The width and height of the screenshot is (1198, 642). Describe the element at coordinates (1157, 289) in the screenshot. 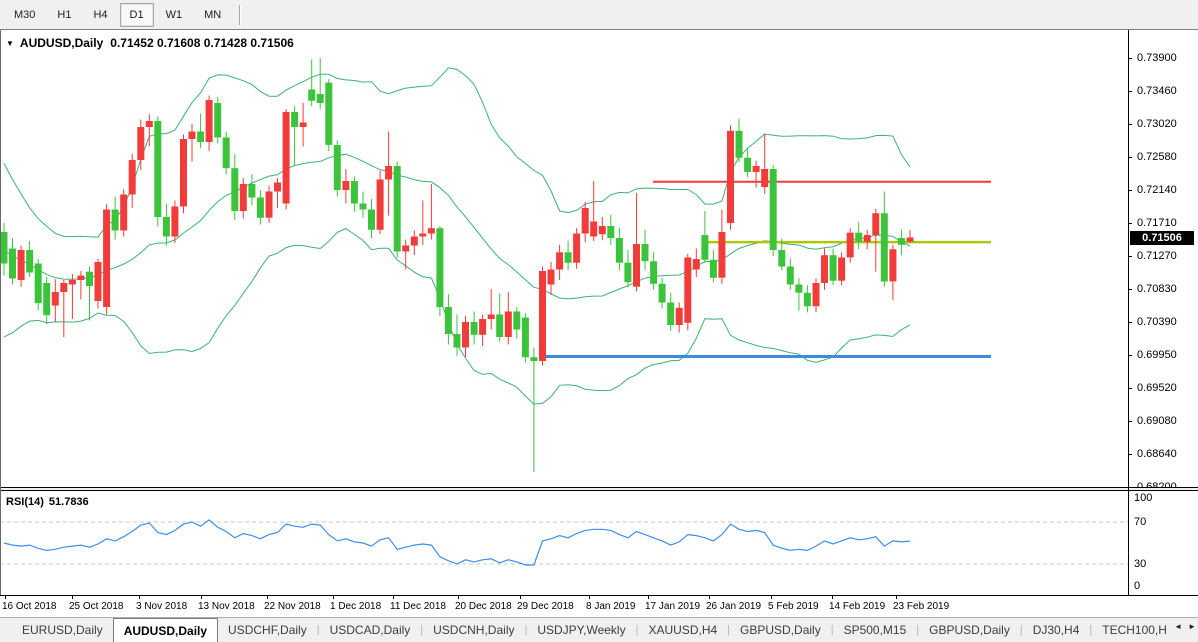

I see `price-axis-label: 0.70830` at that location.